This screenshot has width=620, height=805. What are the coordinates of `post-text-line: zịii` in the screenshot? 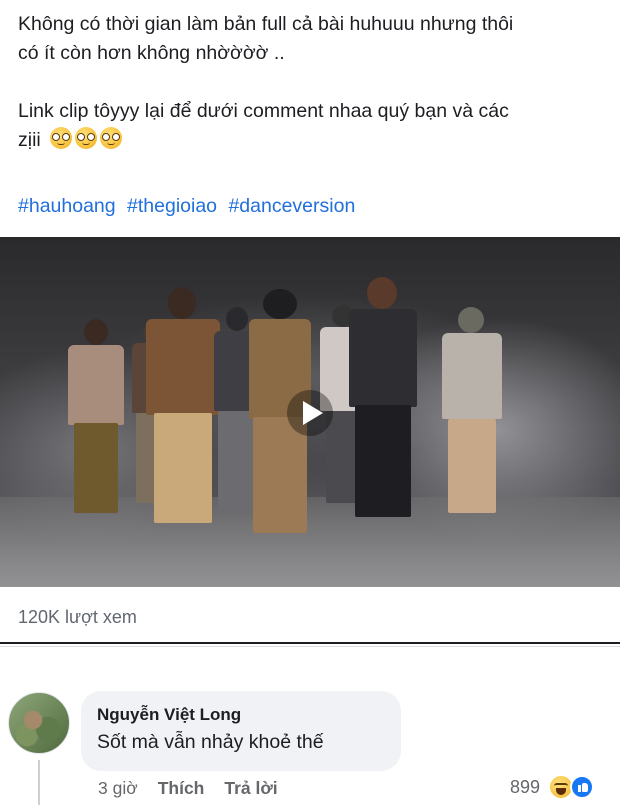 It's located at (313, 140).